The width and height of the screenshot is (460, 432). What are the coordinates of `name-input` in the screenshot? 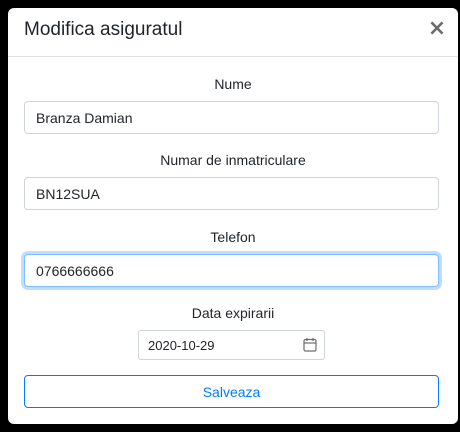 It's located at (231, 117).